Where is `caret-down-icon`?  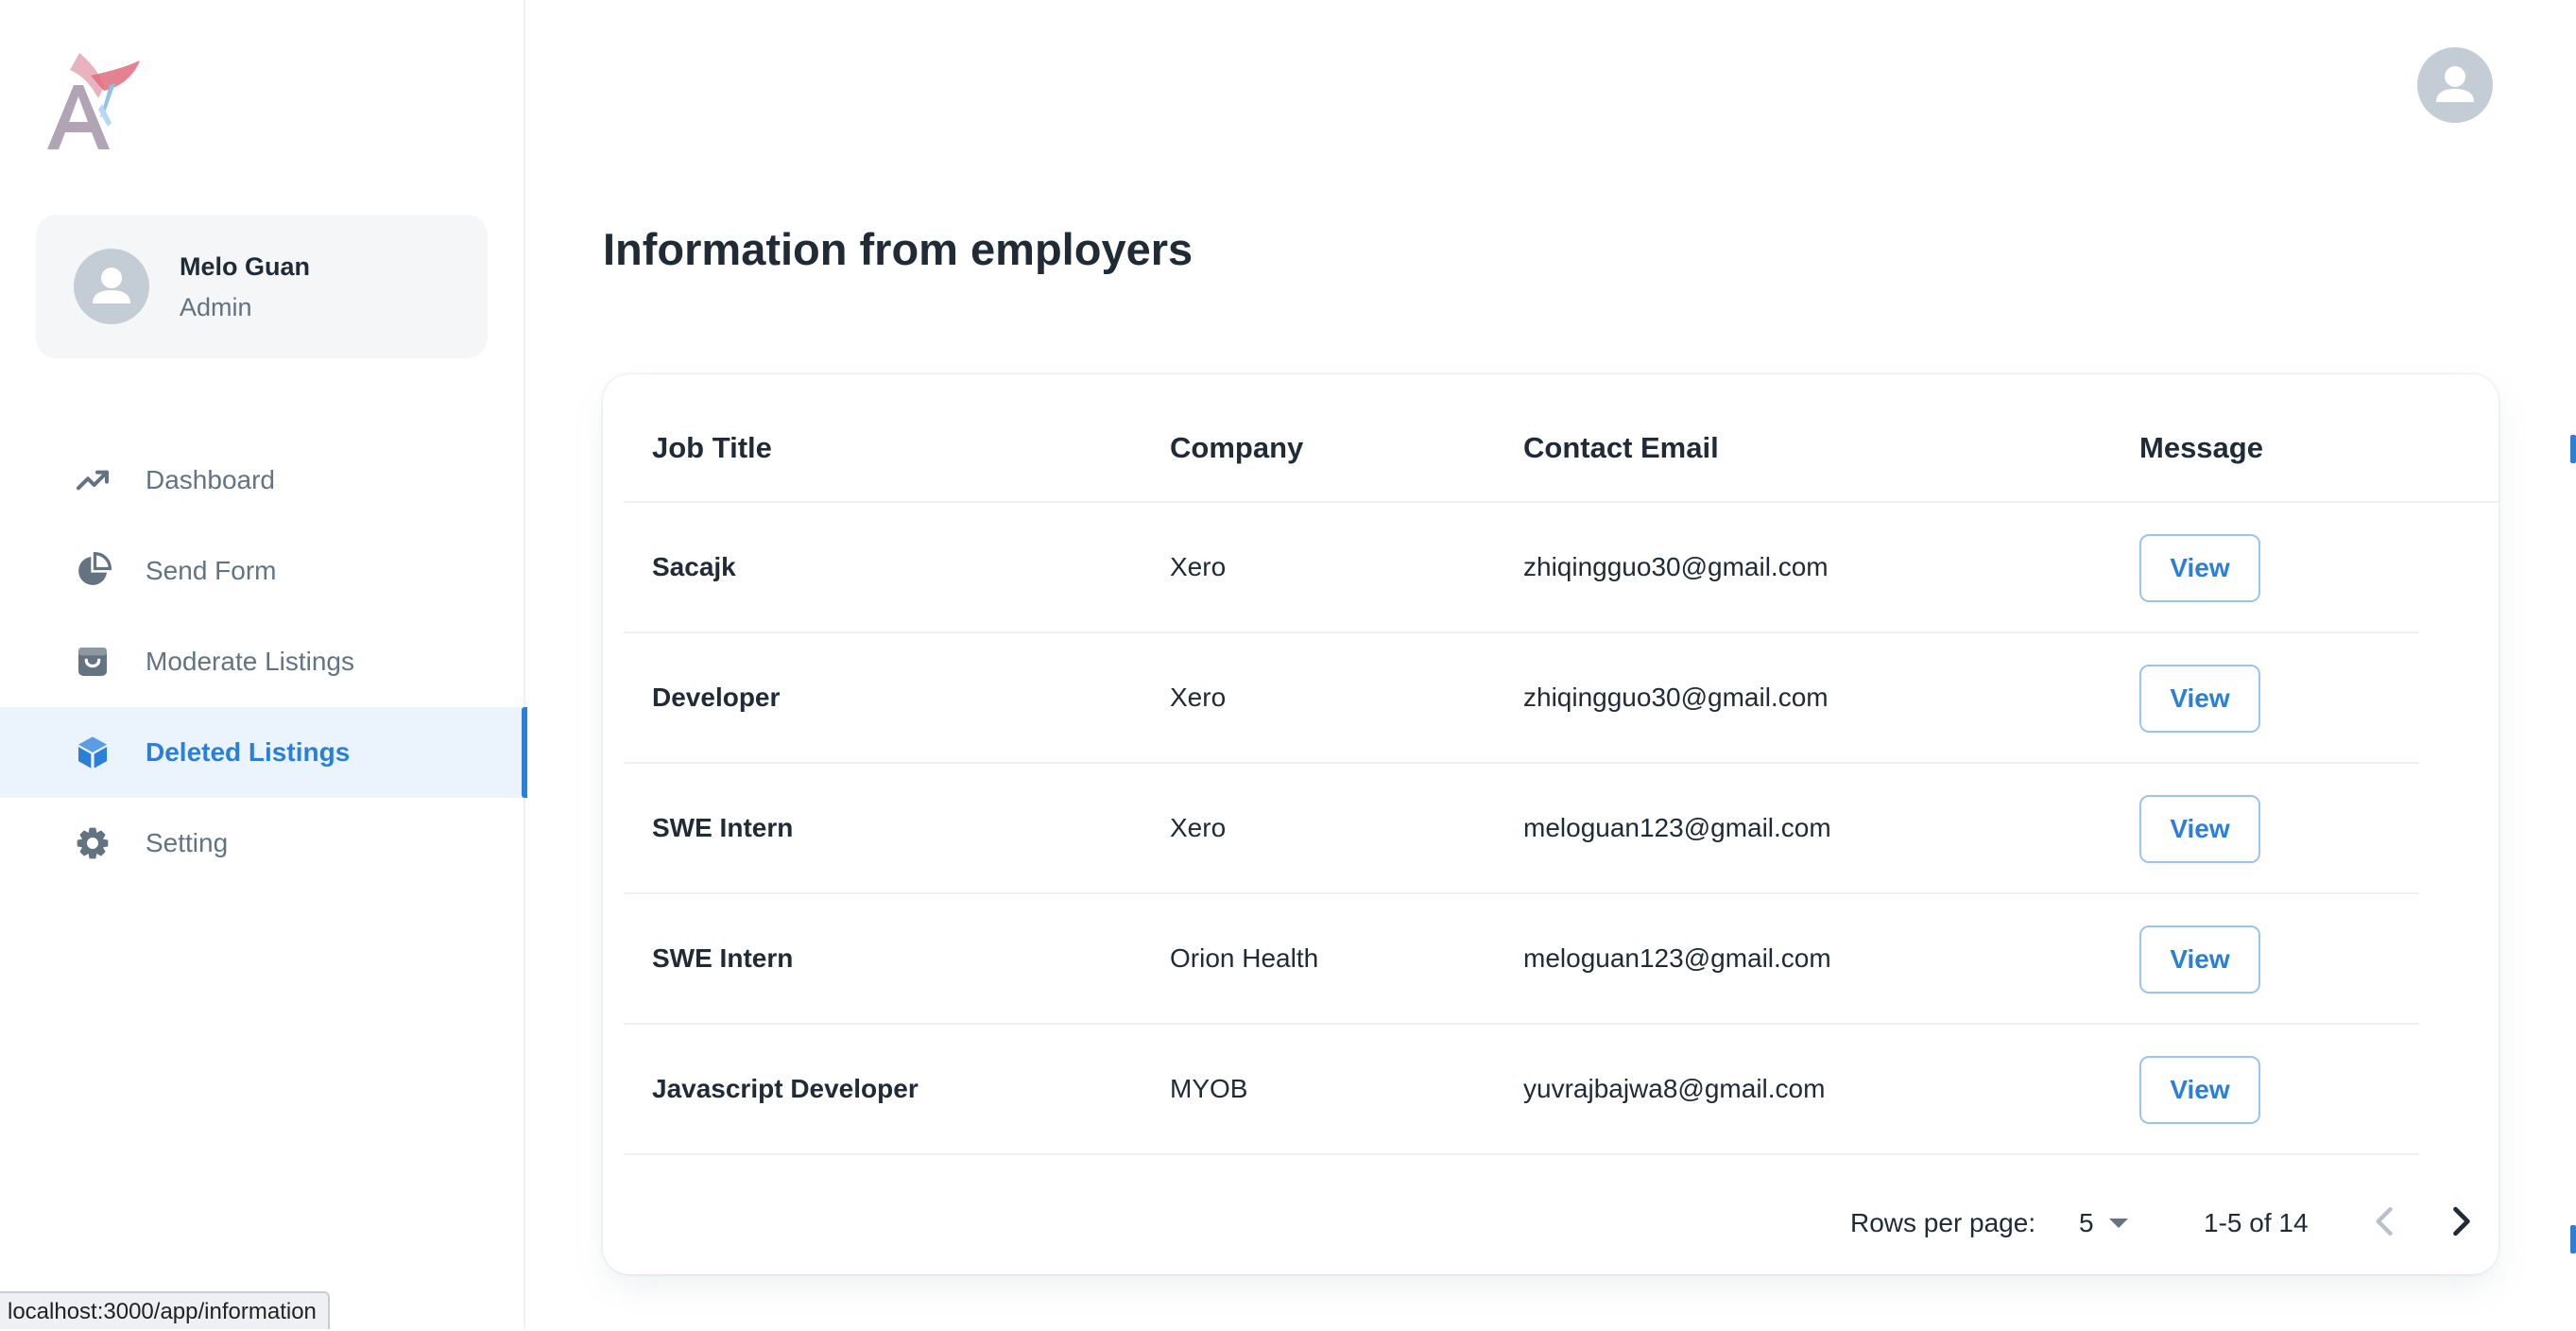
caret-down-icon is located at coordinates (2118, 1224).